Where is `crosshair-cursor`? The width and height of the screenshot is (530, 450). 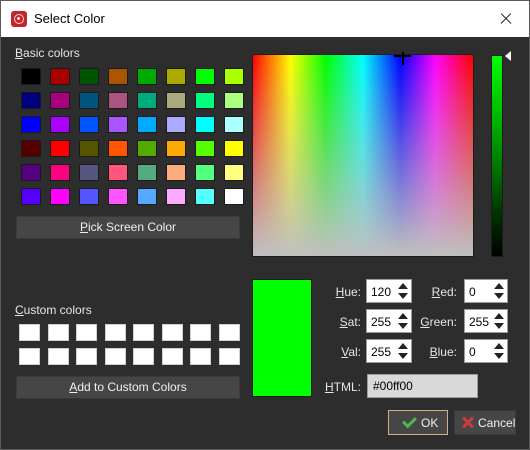
crosshair-cursor is located at coordinates (402, 58).